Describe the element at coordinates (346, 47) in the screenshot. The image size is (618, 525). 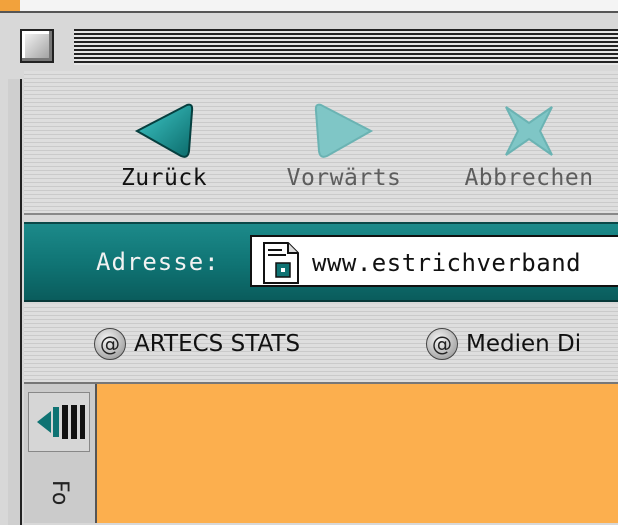
I see `title-bar-stripes` at that location.